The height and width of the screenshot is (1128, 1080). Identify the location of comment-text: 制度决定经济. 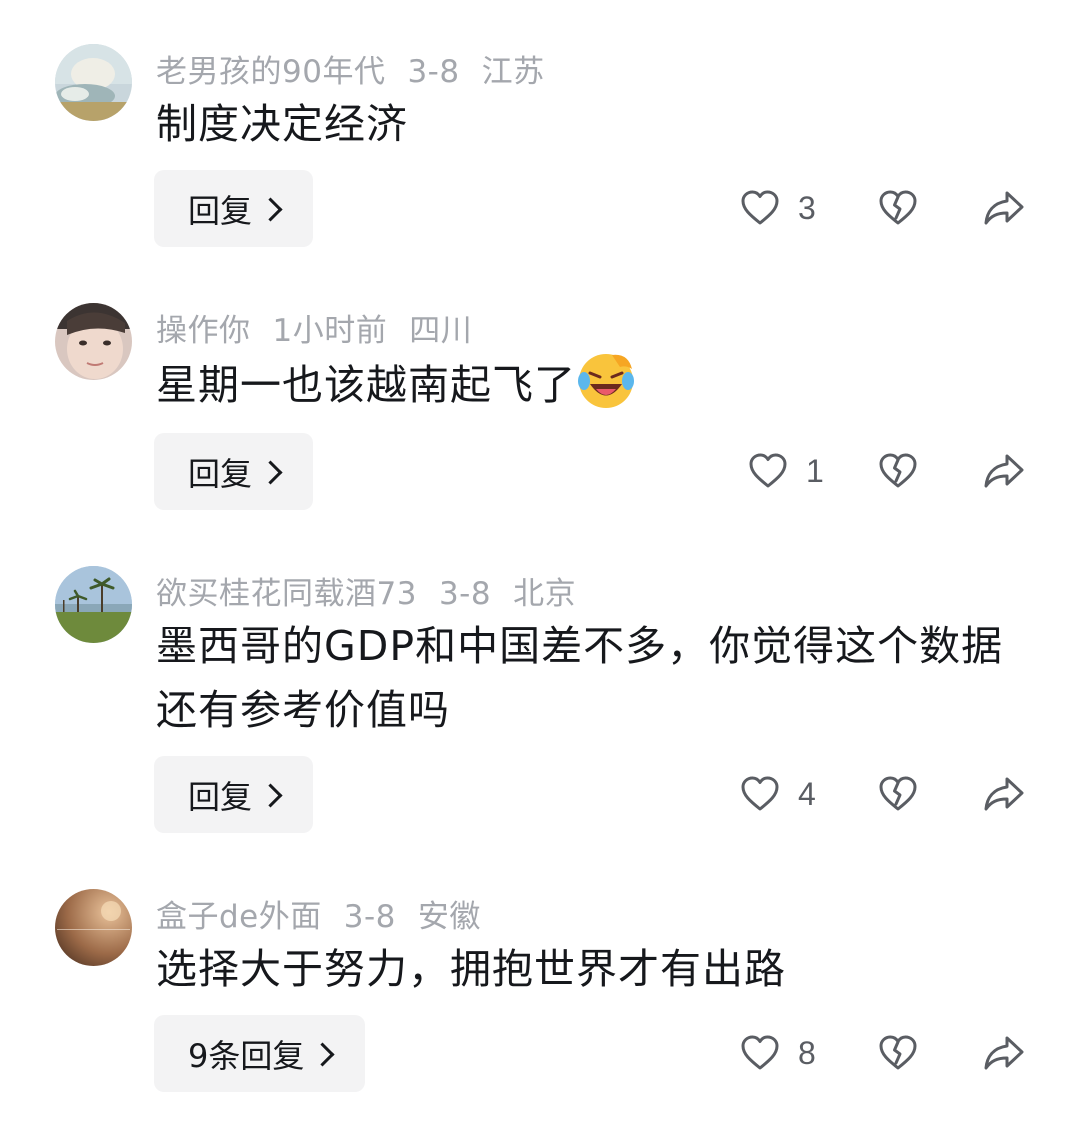
(282, 124).